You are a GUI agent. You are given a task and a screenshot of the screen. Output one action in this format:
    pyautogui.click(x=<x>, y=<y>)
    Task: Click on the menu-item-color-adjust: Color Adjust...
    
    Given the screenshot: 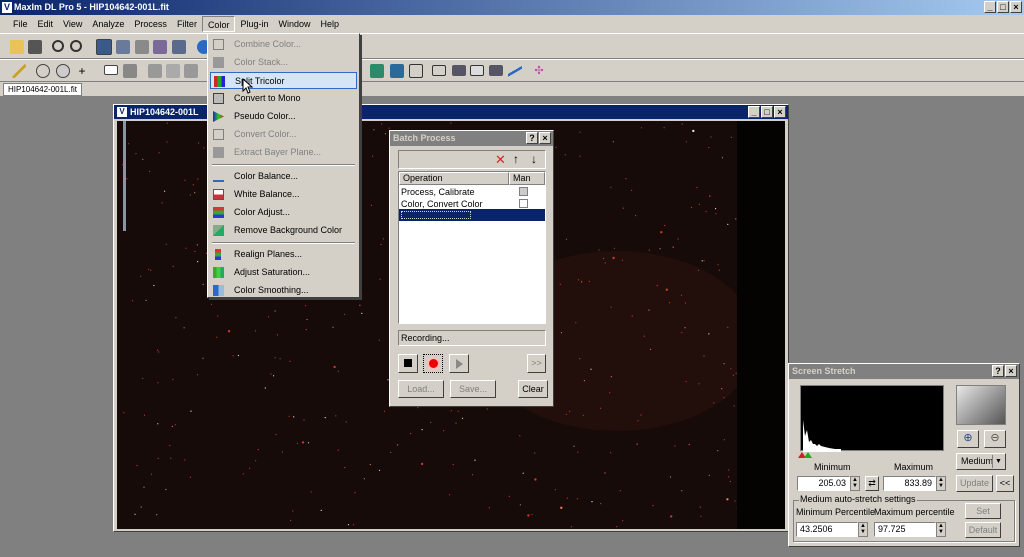 What is the action you would take?
    pyautogui.click(x=283, y=212)
    